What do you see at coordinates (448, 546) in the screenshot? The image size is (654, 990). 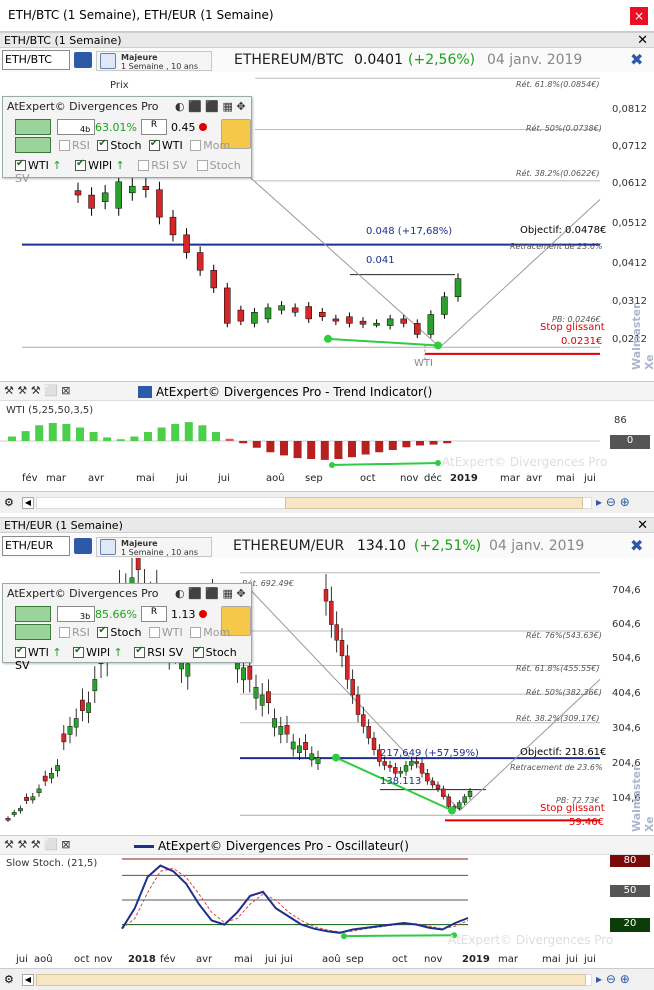 I see `bottom-change: (+2,51%)` at bounding box center [448, 546].